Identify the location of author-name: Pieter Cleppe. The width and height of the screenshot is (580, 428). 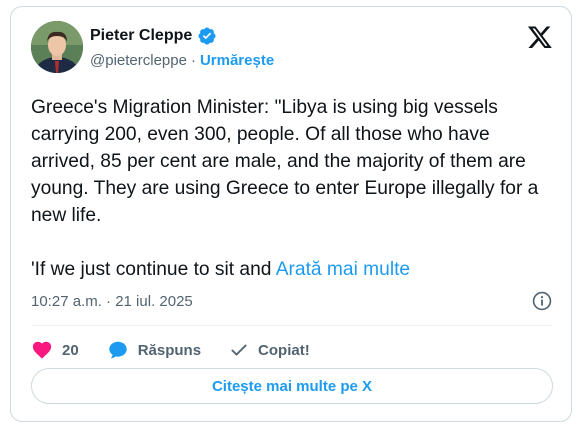
(141, 36).